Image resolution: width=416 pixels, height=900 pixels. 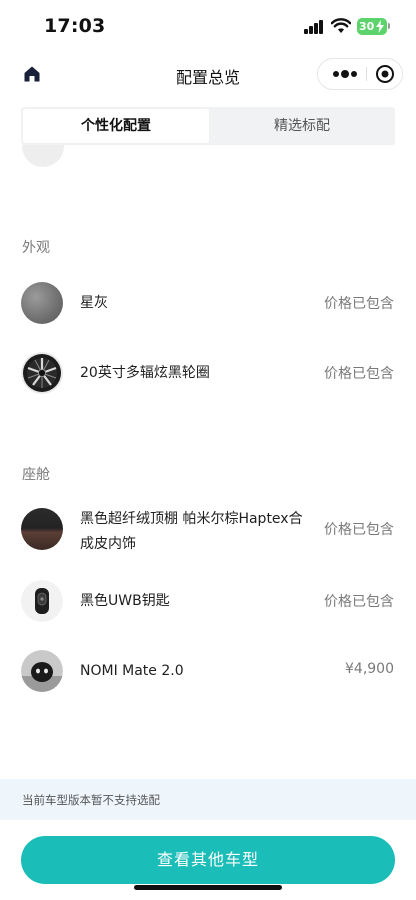 What do you see at coordinates (208, 303) in the screenshot?
I see `list-item: 星灰 价格已包含` at bounding box center [208, 303].